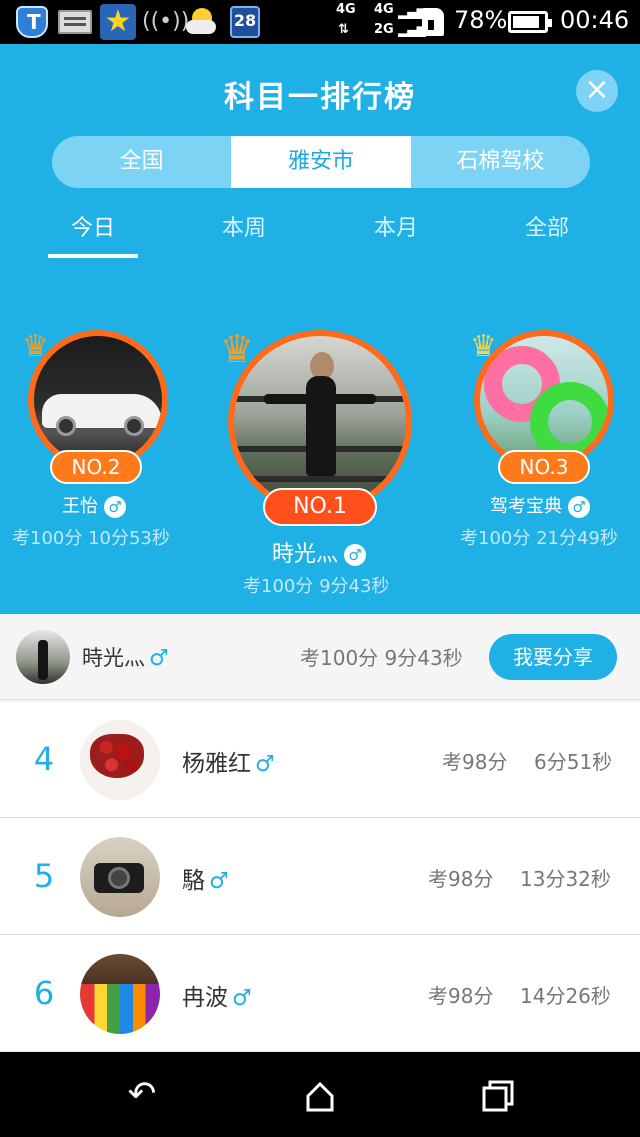 This screenshot has height=1137, width=640. Describe the element at coordinates (595, 20) in the screenshot. I see `clock: 00:46` at that location.